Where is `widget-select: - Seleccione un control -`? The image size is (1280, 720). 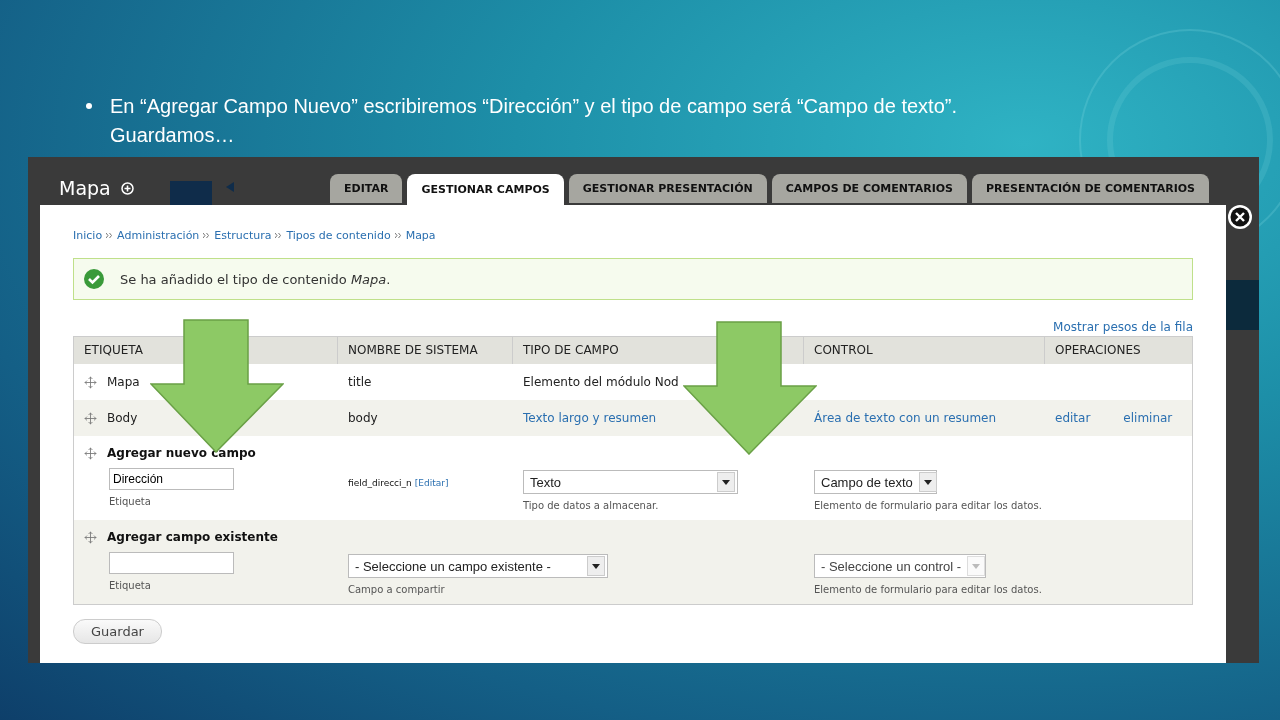
widget-select: - Seleccione un control - is located at coordinates (900, 566).